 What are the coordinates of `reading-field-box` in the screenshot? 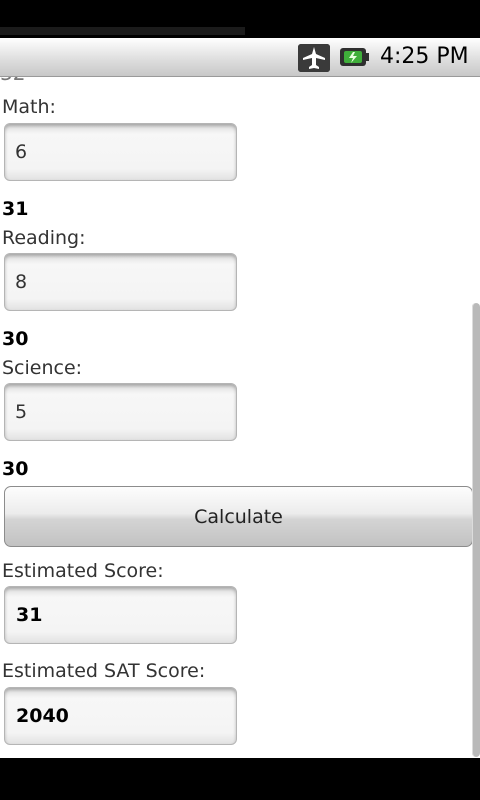 It's located at (120, 282).